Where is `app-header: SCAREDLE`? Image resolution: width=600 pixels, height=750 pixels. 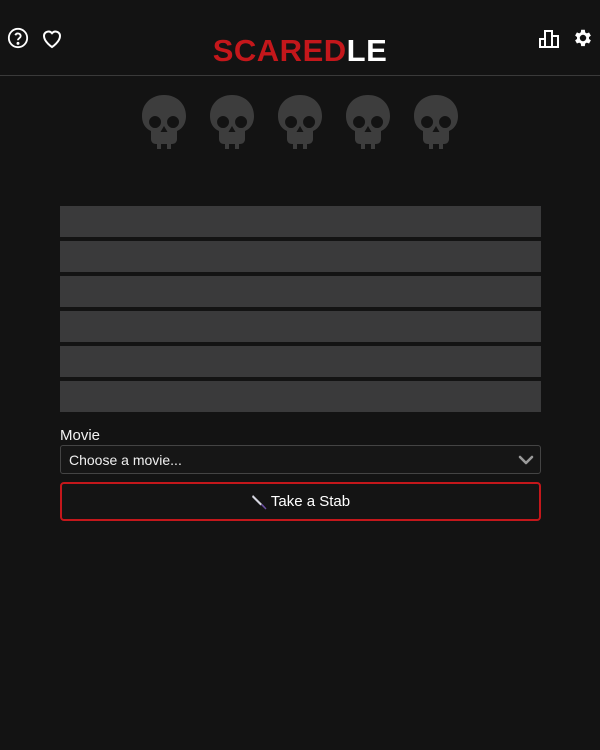 app-header: SCAREDLE is located at coordinates (300, 38).